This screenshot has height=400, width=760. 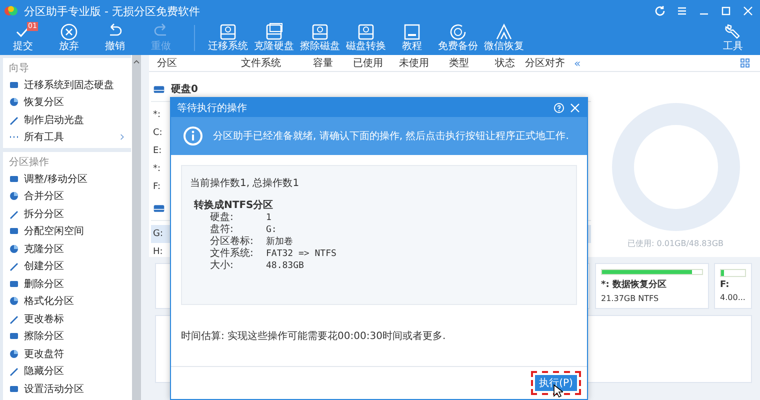 What do you see at coordinates (675, 243) in the screenshot?
I see `usage-text: 已使用: 0.01GB/48.83GB` at bounding box center [675, 243].